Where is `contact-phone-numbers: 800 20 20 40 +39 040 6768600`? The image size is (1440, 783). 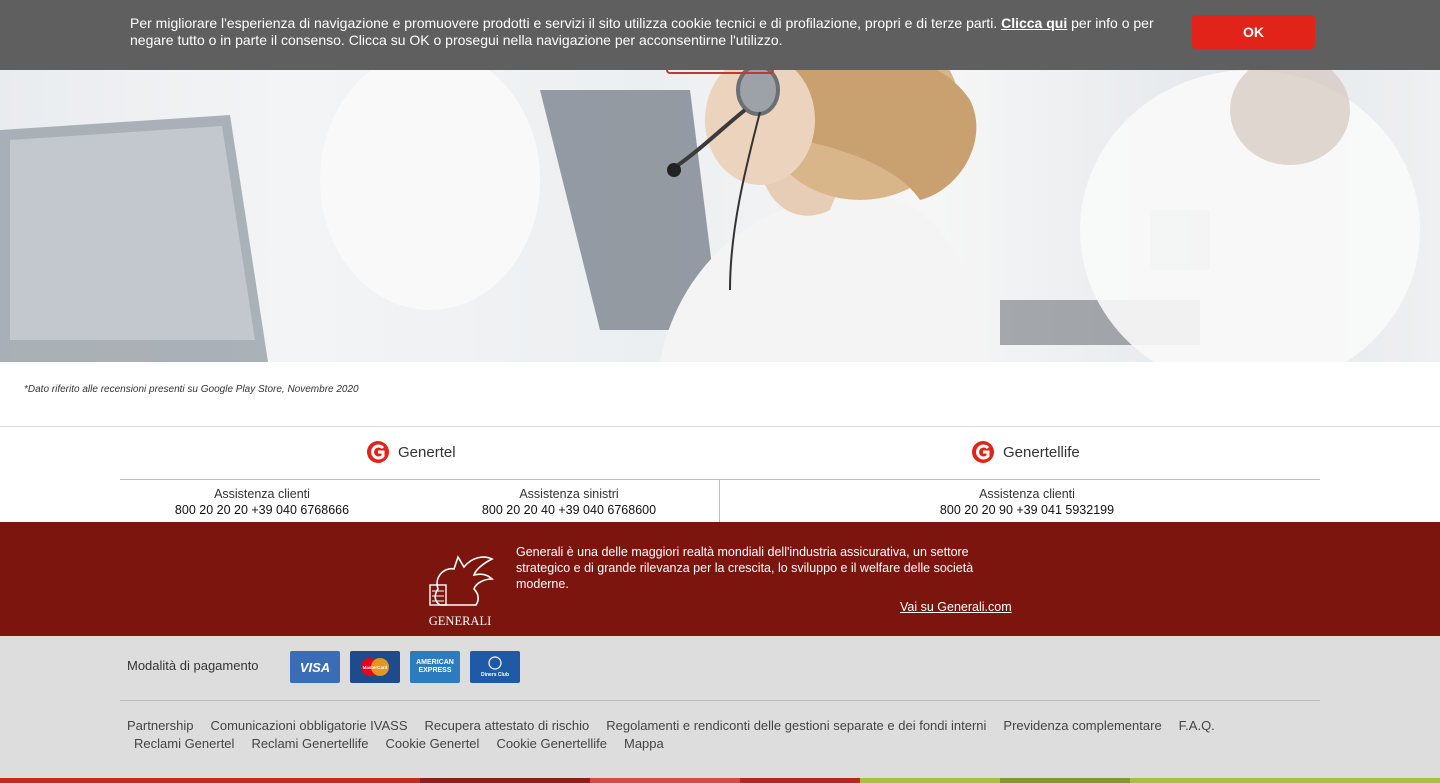 contact-phone-numbers: 800 20 20 40 +39 040 6768600 is located at coordinates (569, 510).